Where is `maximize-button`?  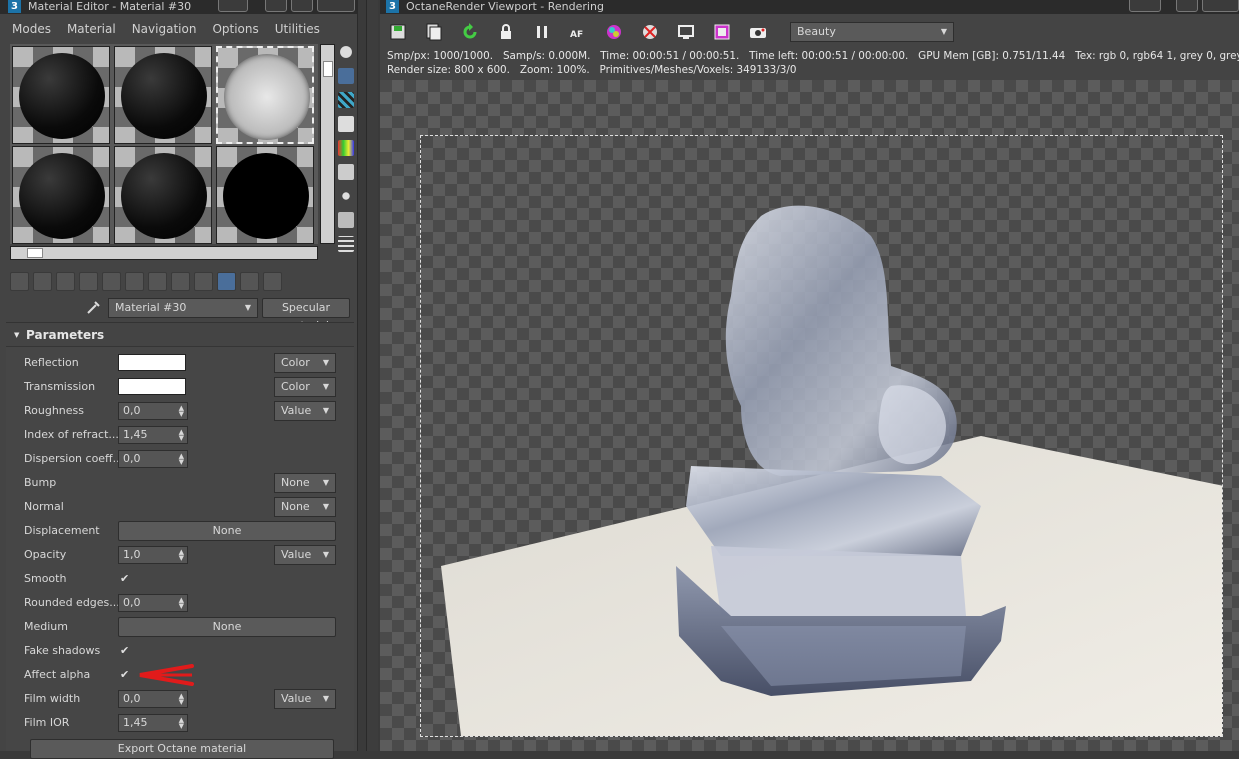 maximize-button is located at coordinates (302, 6).